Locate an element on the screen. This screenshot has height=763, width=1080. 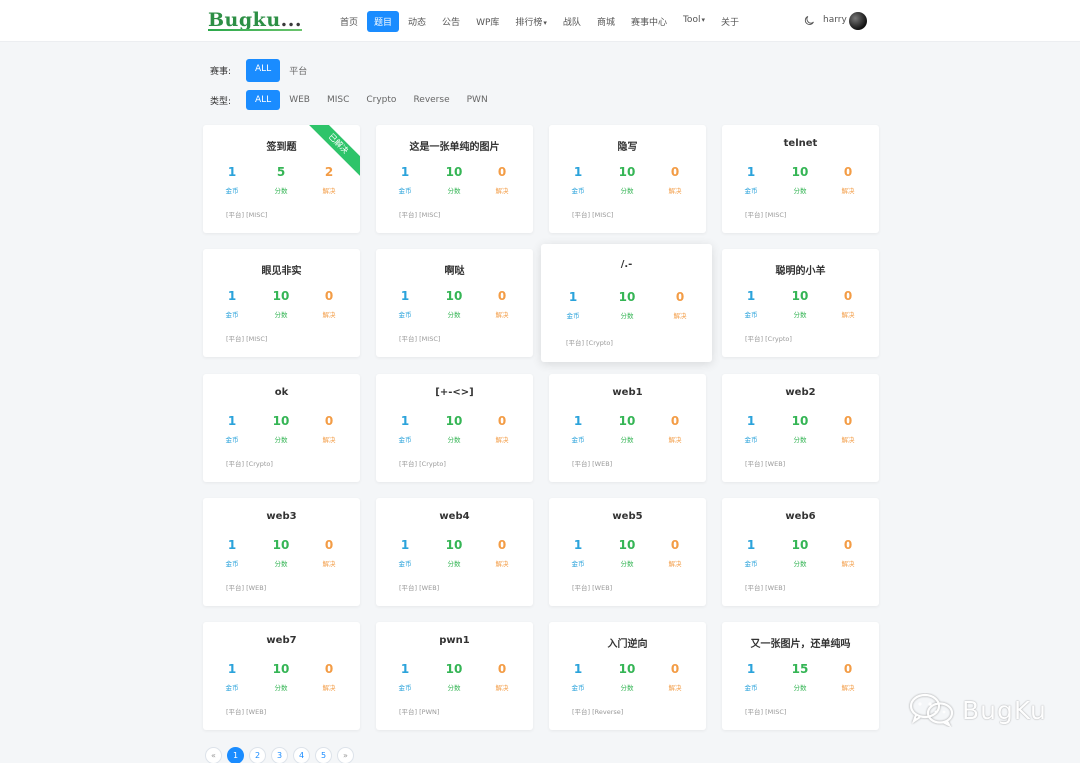
challenge-card: pwn1 1 金币 10 分数 0 解决 [平台] [PWN] is located at coordinates (454, 676).